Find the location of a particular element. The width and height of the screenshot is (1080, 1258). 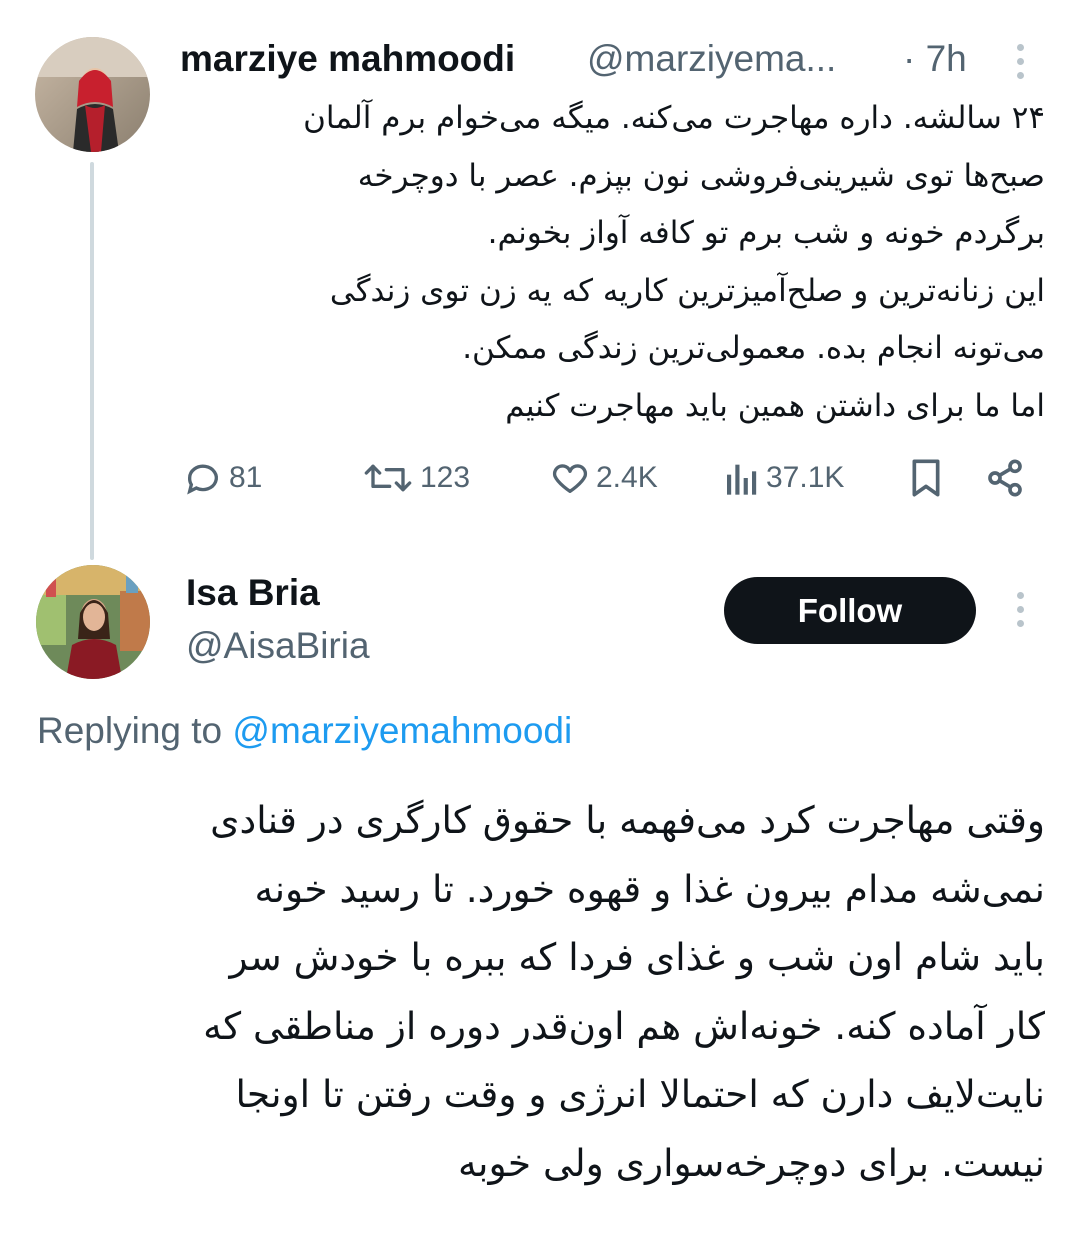

replying-to-prefix: Replying to is located at coordinates (135, 730).